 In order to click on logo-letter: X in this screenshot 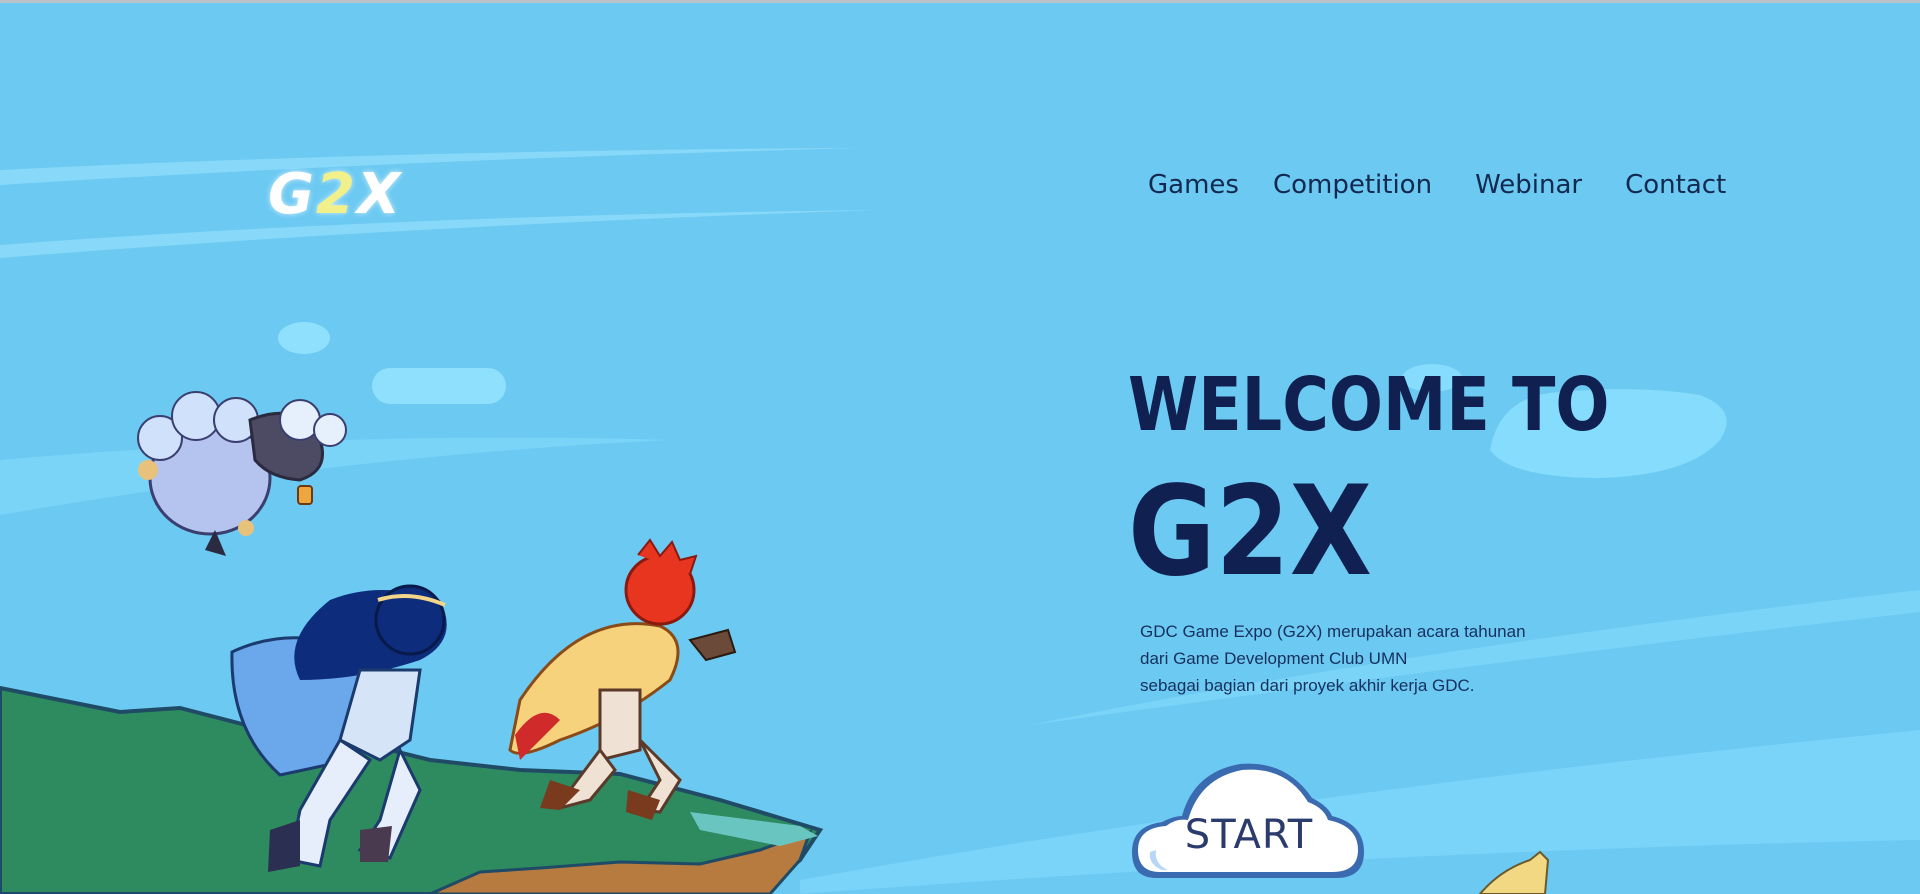, I will do `click(379, 194)`.